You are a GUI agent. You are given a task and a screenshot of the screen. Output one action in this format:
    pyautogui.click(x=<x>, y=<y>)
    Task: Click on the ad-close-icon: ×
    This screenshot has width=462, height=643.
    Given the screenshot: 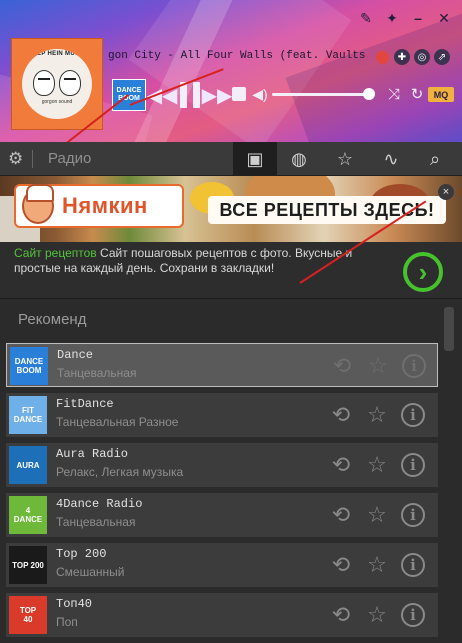 What is the action you would take?
    pyautogui.click(x=446, y=192)
    